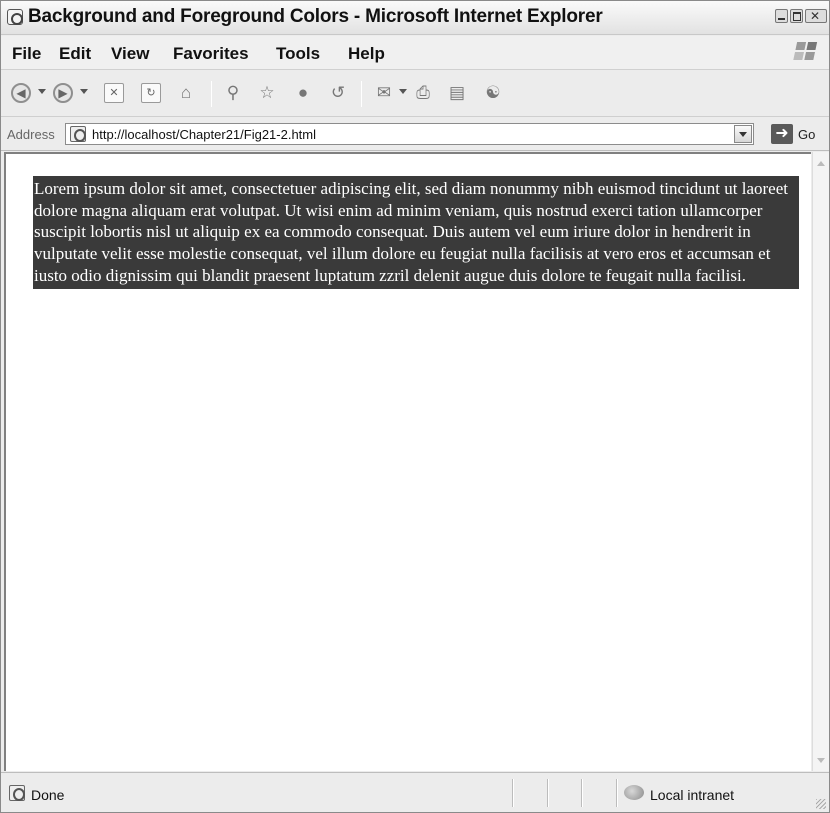 The width and height of the screenshot is (830, 813). What do you see at coordinates (338, 93) in the screenshot?
I see `history-icon: ↺` at bounding box center [338, 93].